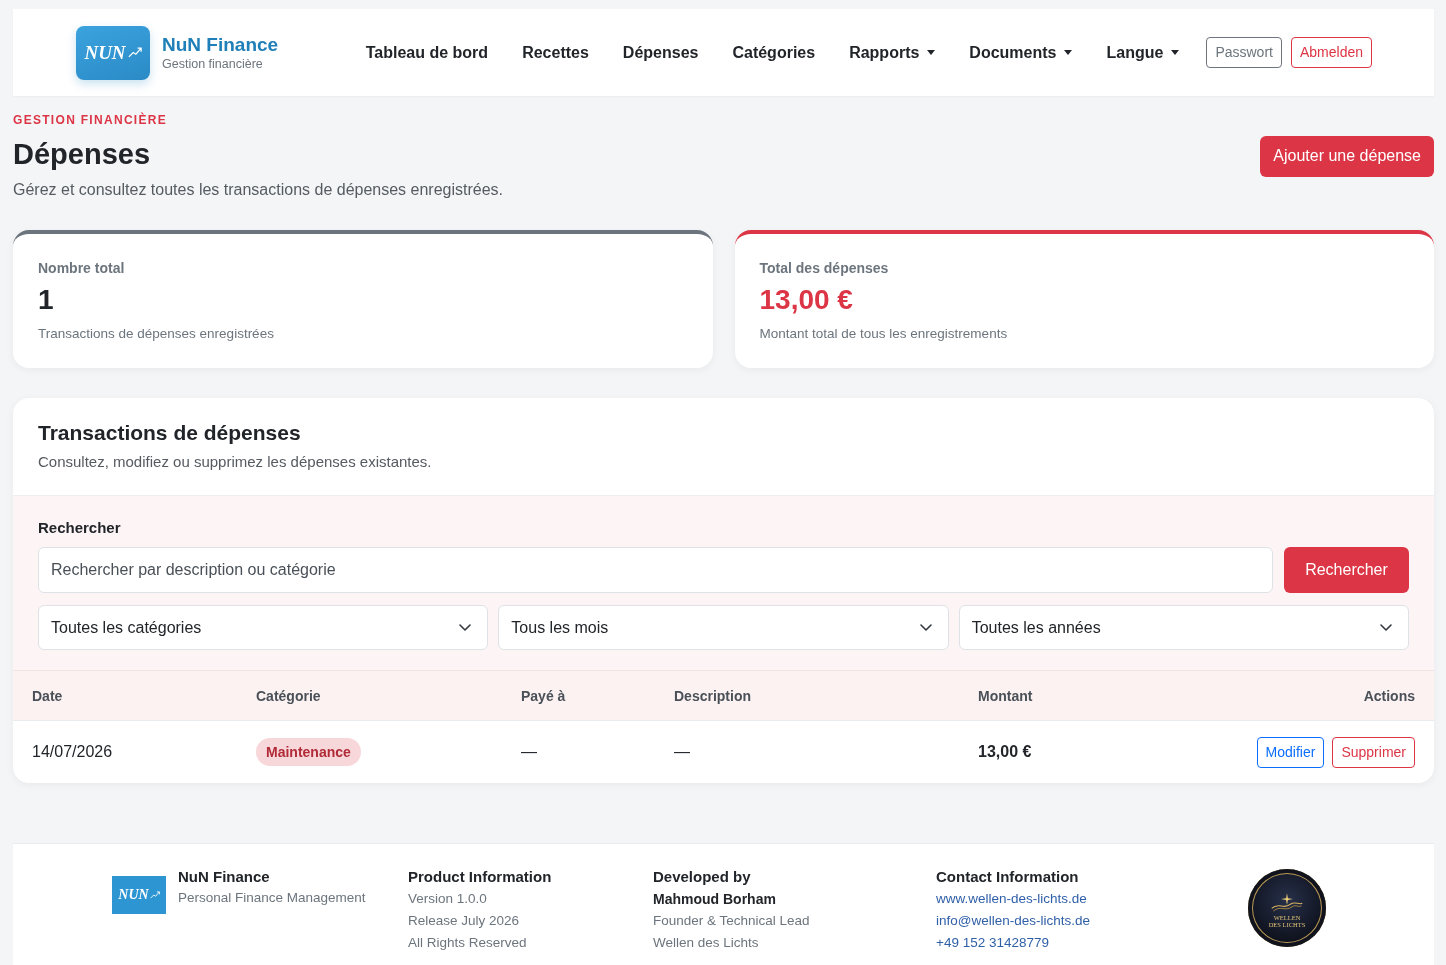  Describe the element at coordinates (170, 433) in the screenshot. I see `panel-title: Transactions de dépenses` at that location.